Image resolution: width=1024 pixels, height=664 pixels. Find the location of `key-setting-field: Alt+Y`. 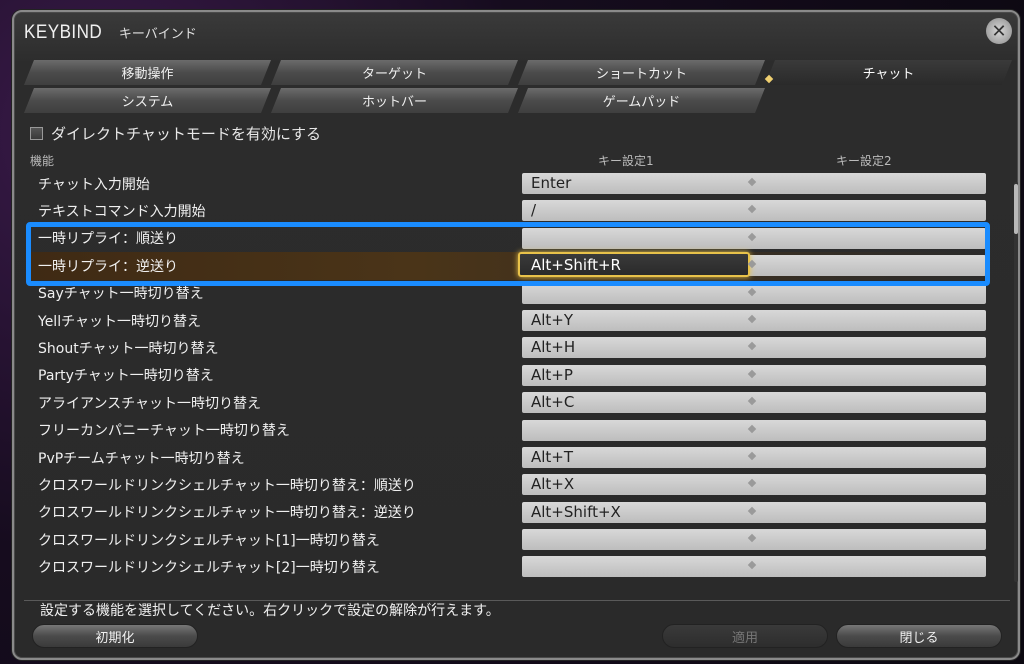

key-setting-field: Alt+Y is located at coordinates (754, 320).